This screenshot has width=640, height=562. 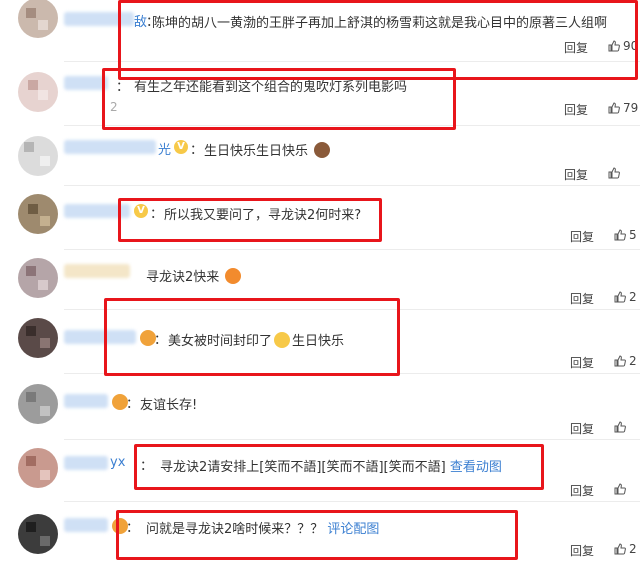 I want to click on comment-row: yx ： 寻龙诀2请安排上[笑而不語][笑而不語][笑而不語] 查看动图 回复, so click(x=320, y=471).